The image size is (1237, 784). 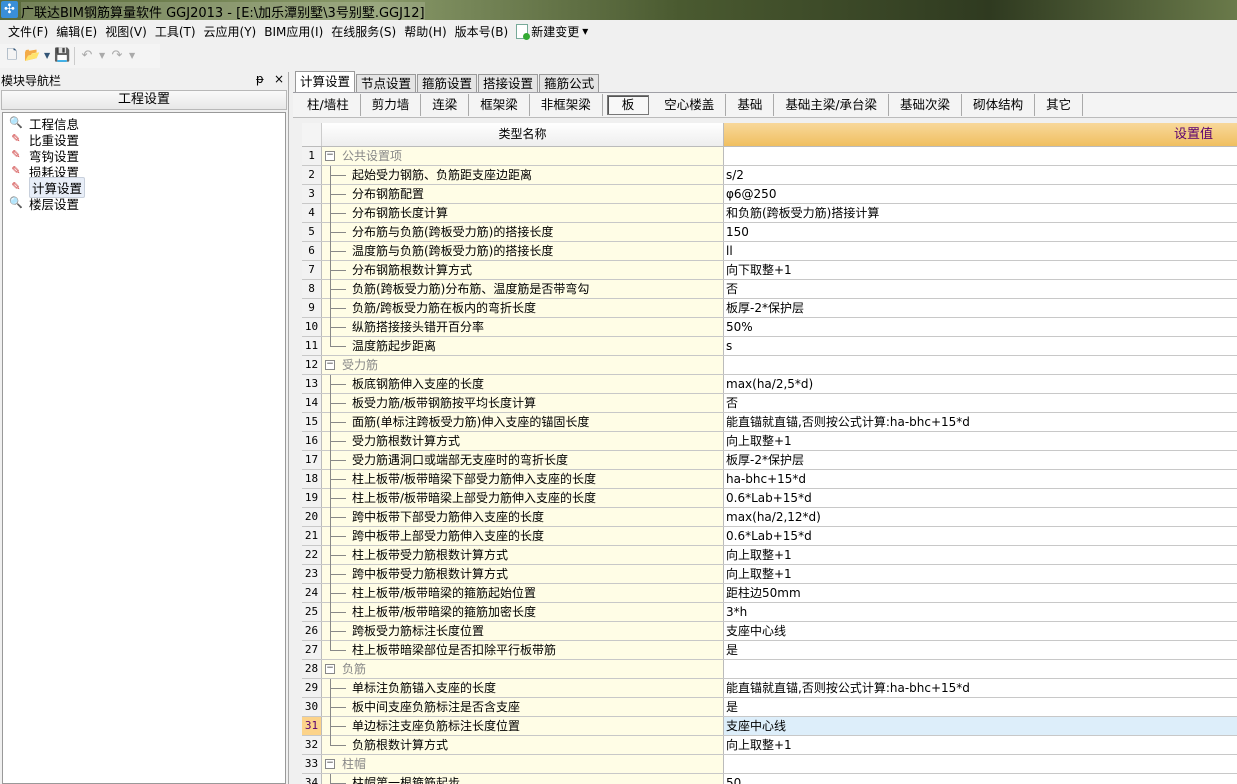 I want to click on setting-value-cell: 和负筋(跨板受力筋)搭接计算, so click(x=980, y=213).